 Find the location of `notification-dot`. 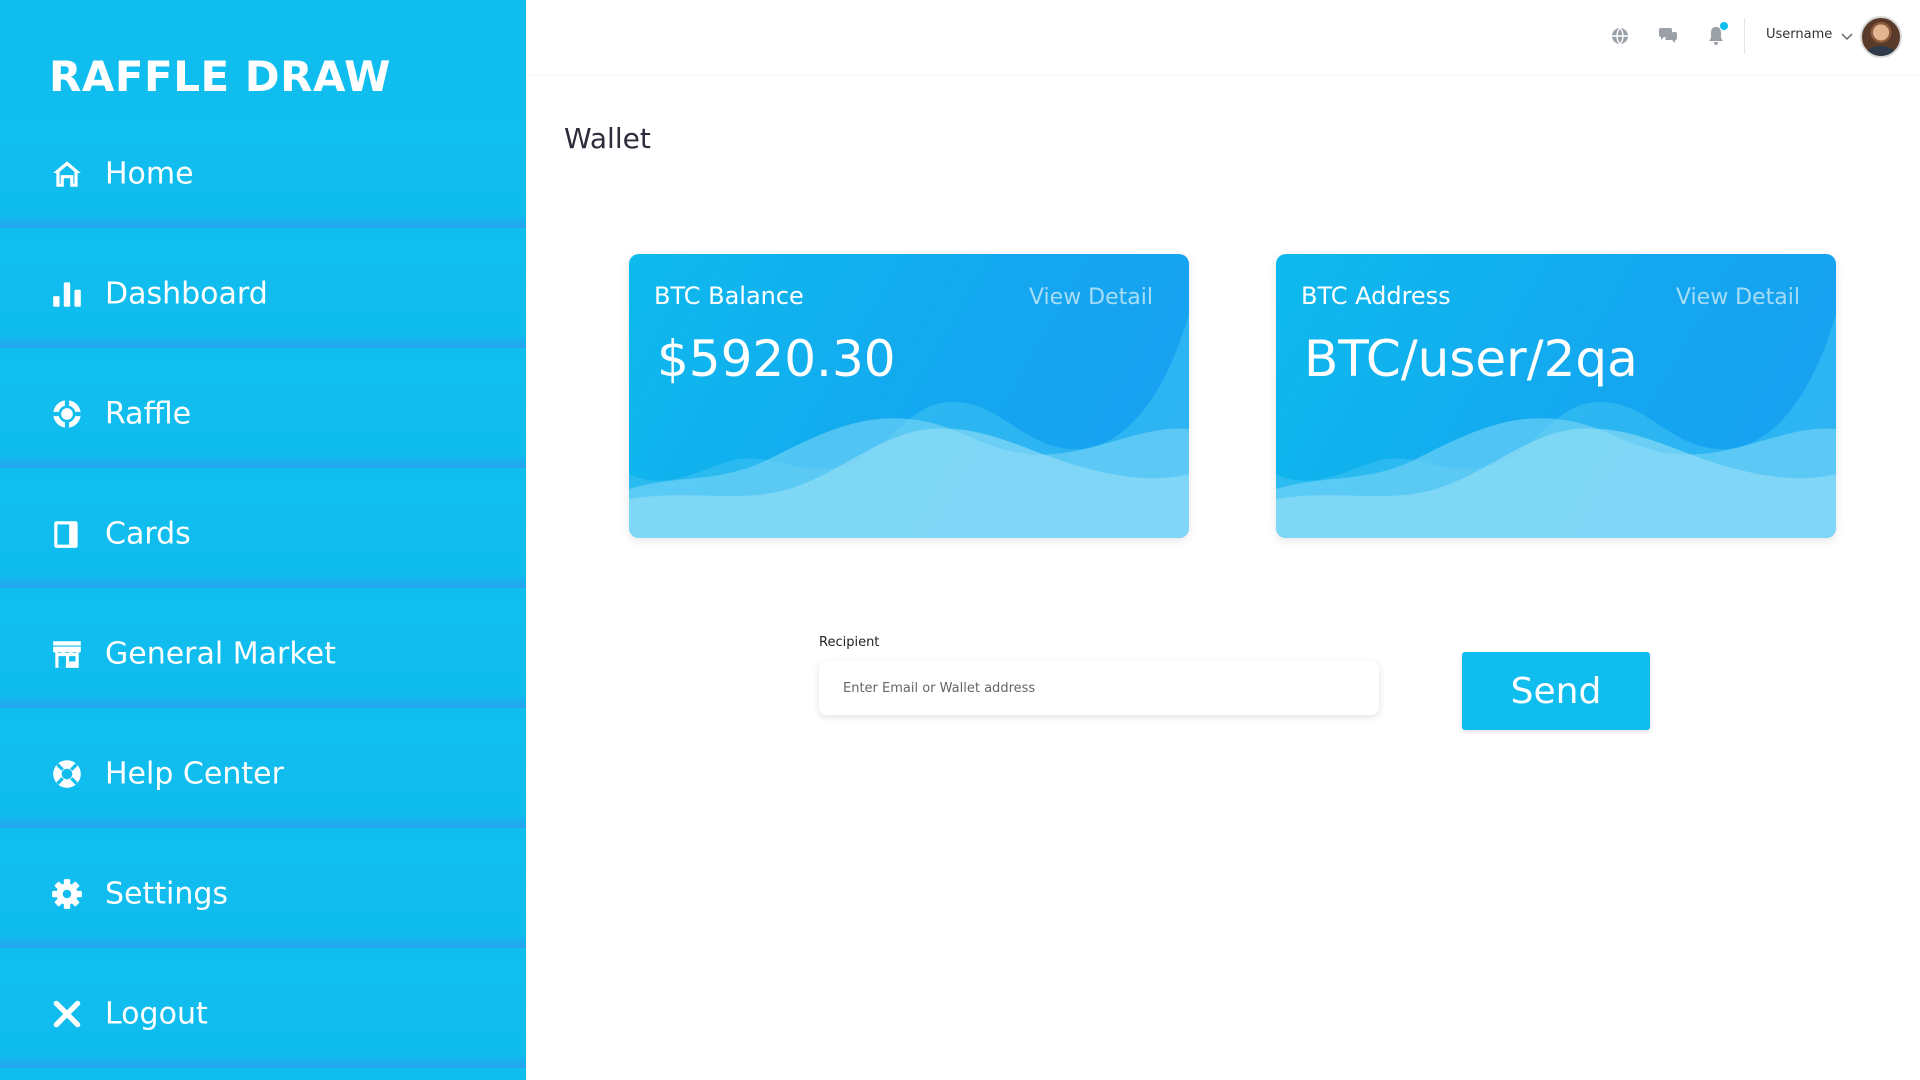

notification-dot is located at coordinates (1724, 26).